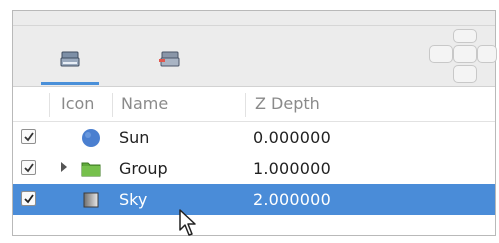 This screenshot has width=499, height=243. Describe the element at coordinates (64, 167) in the screenshot. I see `expand-arrow-icon` at that location.